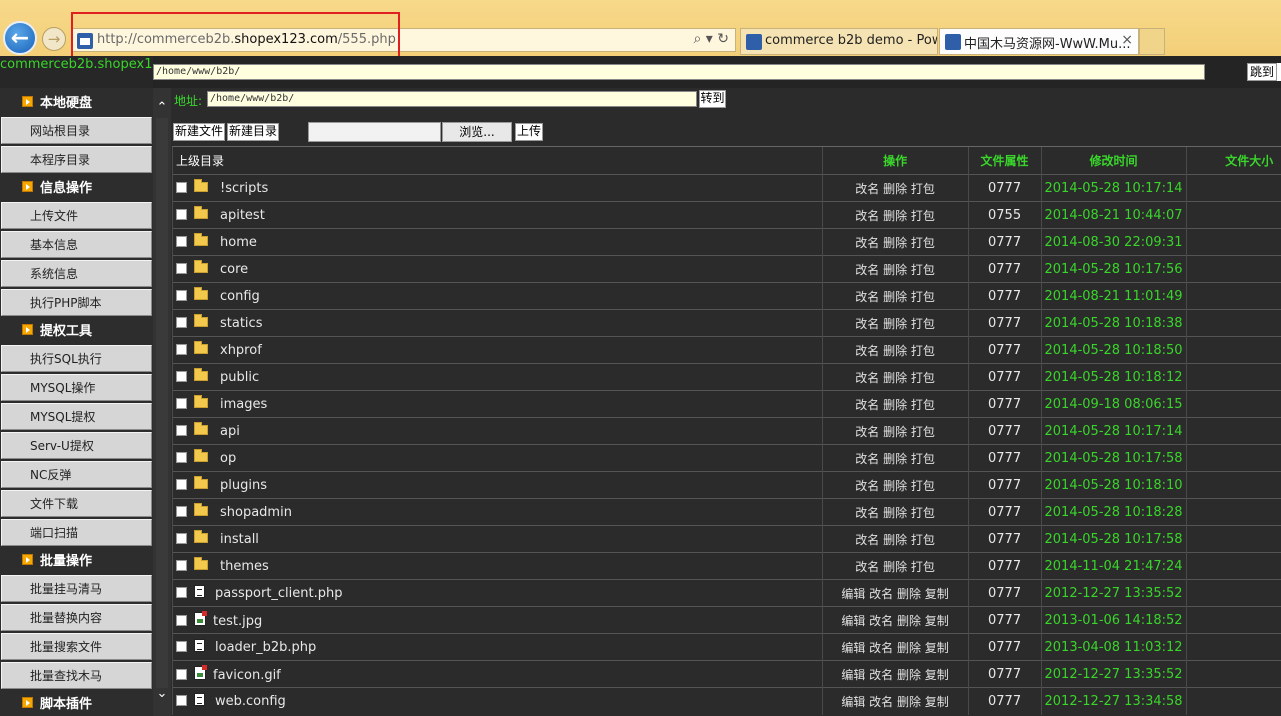 This screenshot has width=1281, height=716. Describe the element at coordinates (243, 404) in the screenshot. I see `file-name-link: images` at that location.